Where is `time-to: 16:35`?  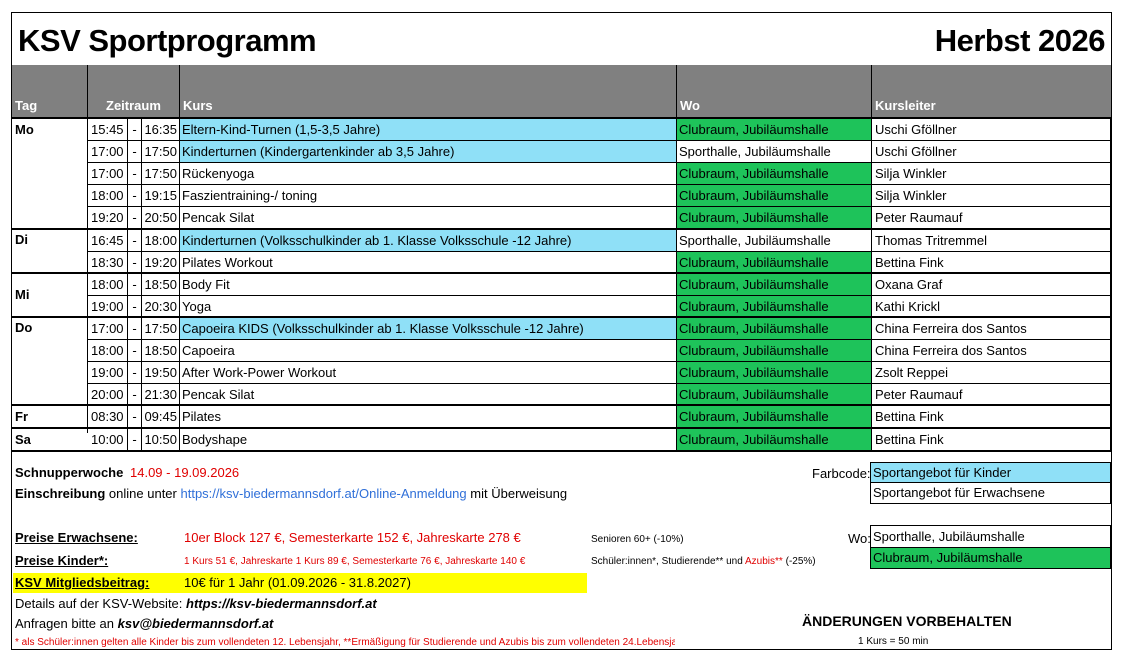 time-to: 16:35 is located at coordinates (161, 130).